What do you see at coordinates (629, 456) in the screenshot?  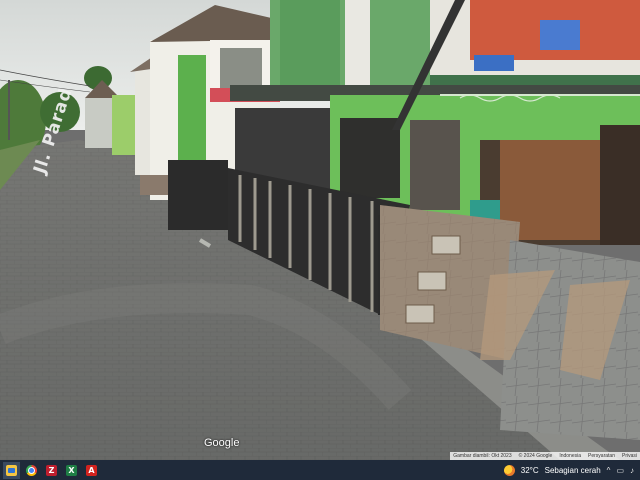 I see `privacy-link: Privasi` at bounding box center [629, 456].